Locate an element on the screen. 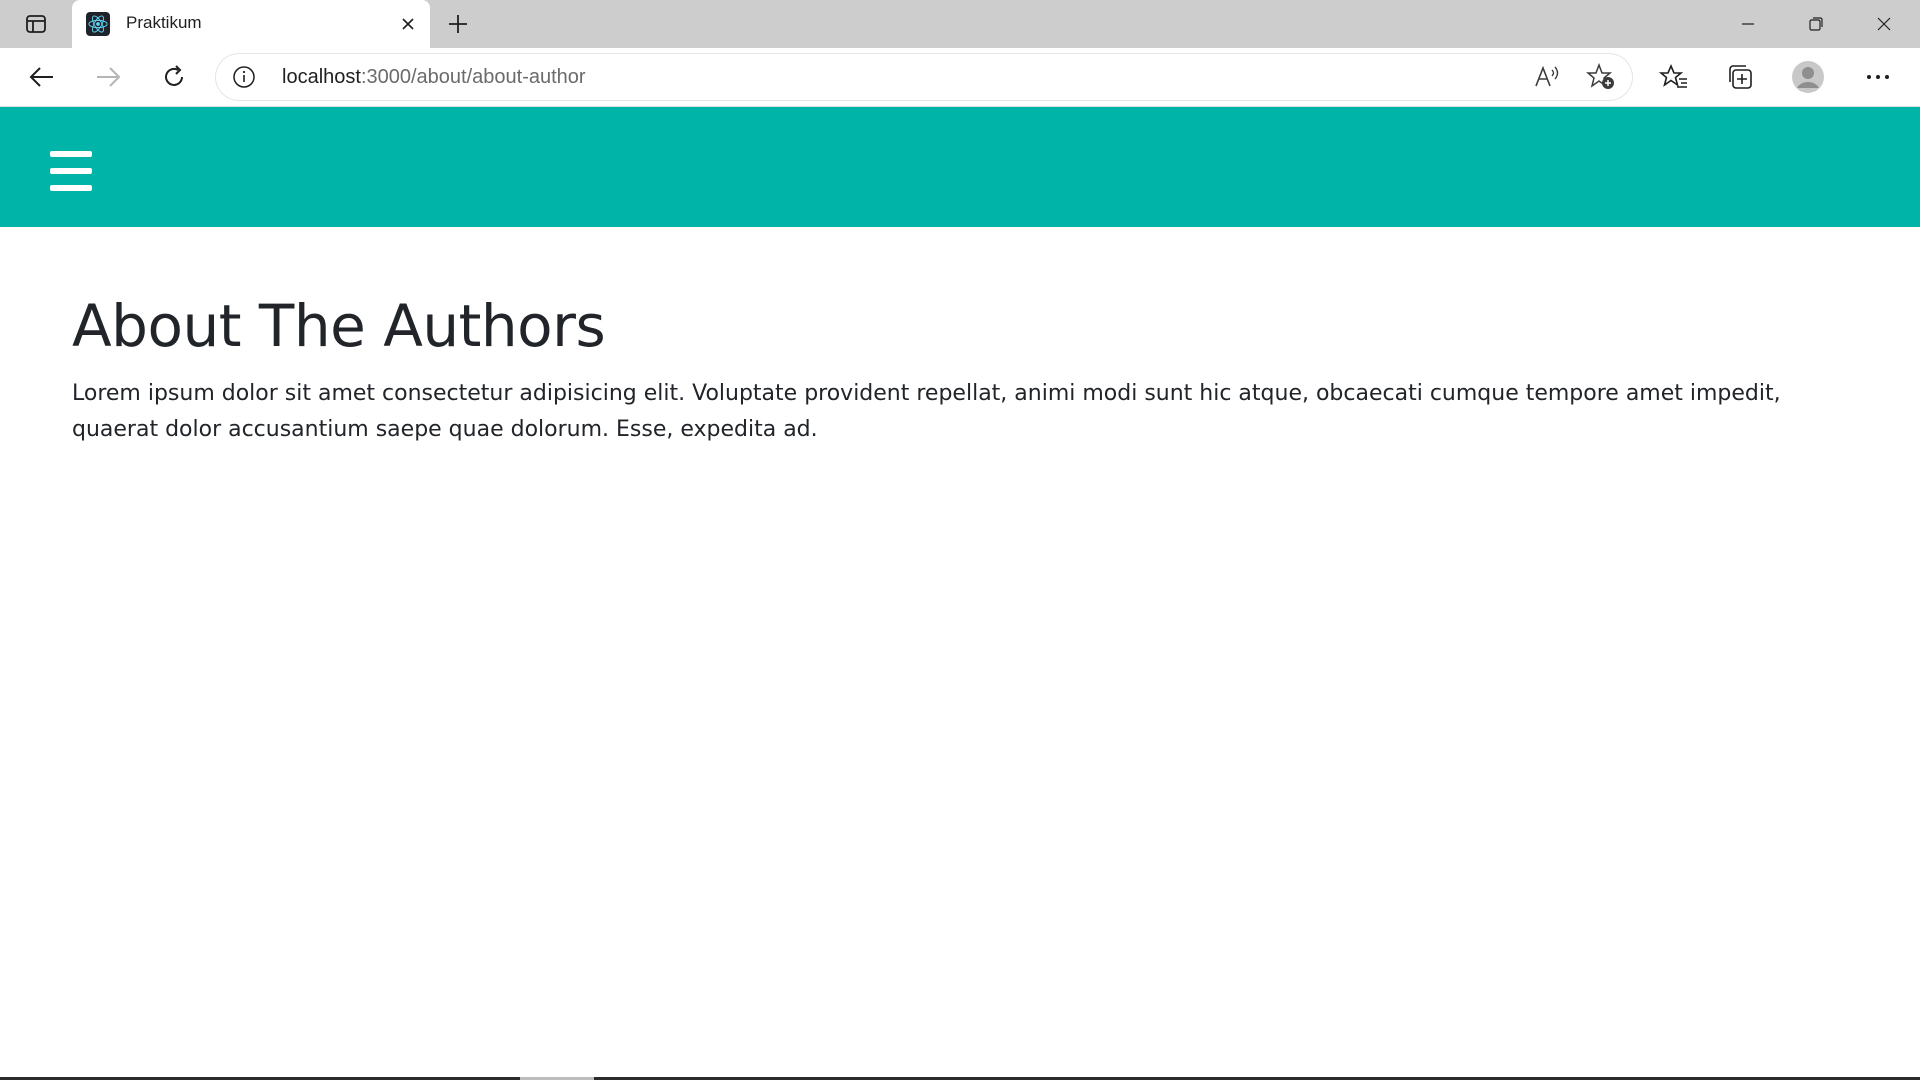 This screenshot has height=1080, width=1920. url-host: localhost is located at coordinates (321, 77).